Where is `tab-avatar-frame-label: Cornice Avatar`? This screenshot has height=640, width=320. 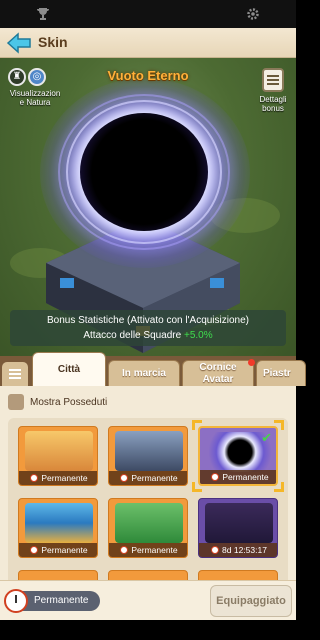 tab-avatar-frame-label: Cornice Avatar is located at coordinates (218, 373).